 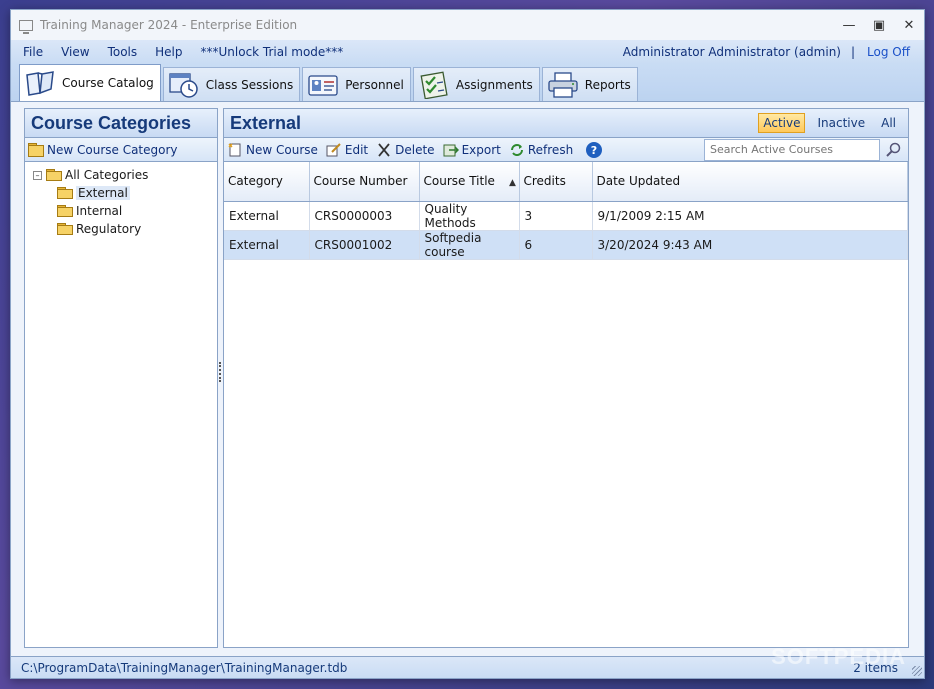 I want to click on column-header-label: Course Title, so click(x=459, y=181).